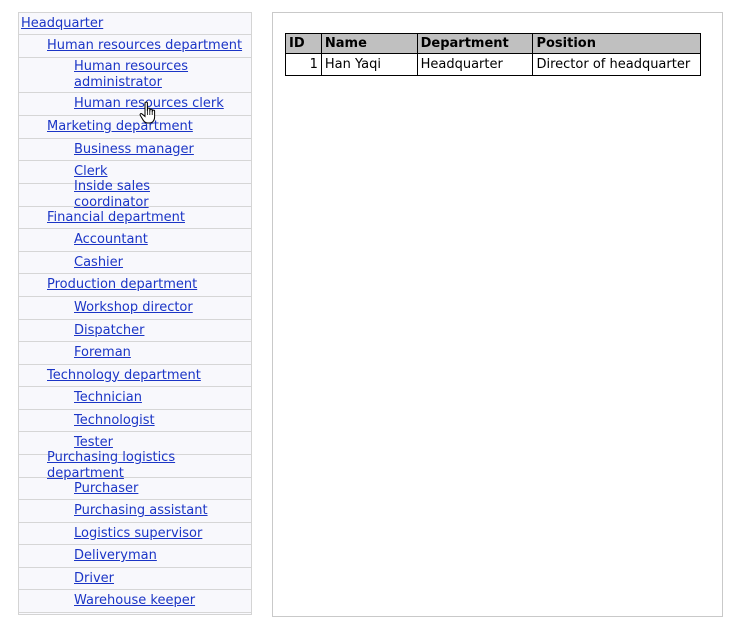  I want to click on tree-item-link: Technologist, so click(114, 421).